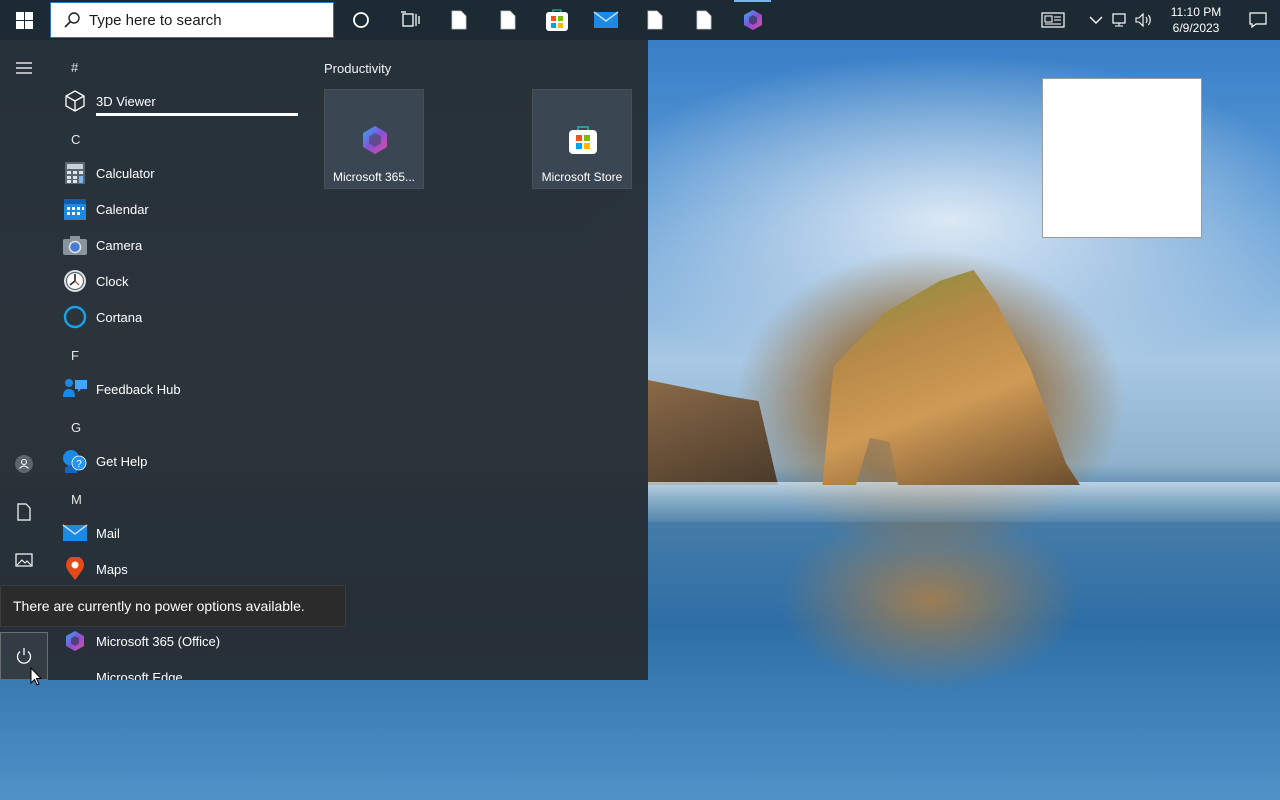  Describe the element at coordinates (75, 673) in the screenshot. I see `edge-icon` at that location.